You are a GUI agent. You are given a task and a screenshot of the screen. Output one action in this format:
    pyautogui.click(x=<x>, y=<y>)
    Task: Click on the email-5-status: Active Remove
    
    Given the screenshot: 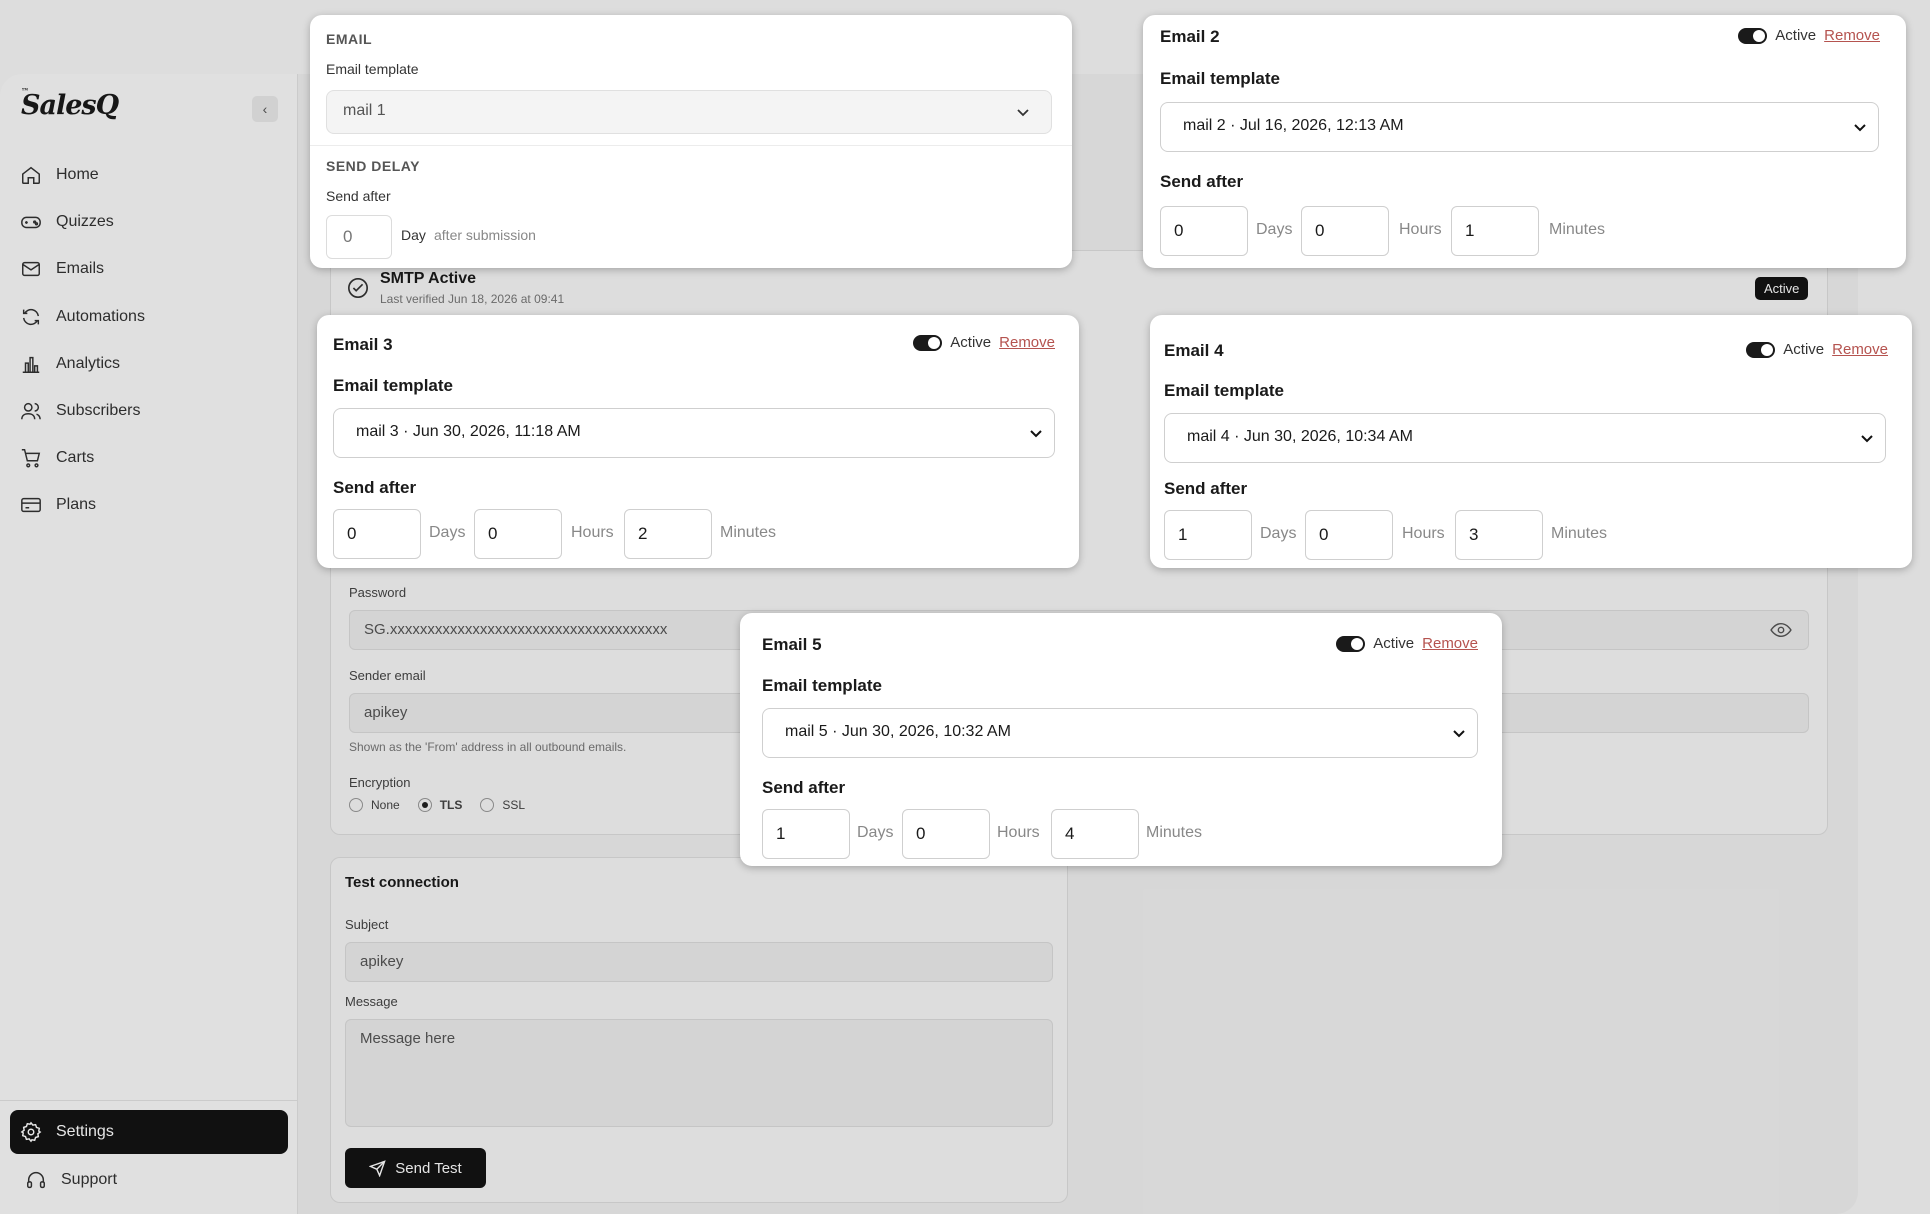 What is the action you would take?
    pyautogui.click(x=1407, y=643)
    